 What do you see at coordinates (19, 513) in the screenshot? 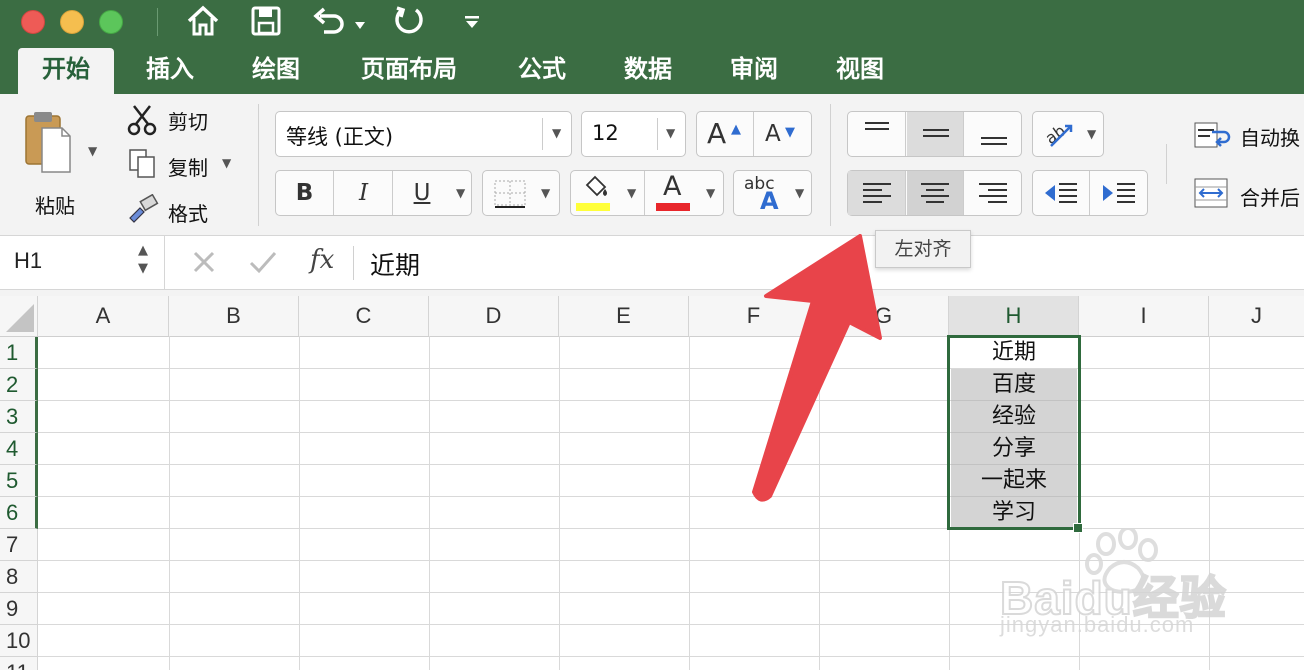
I see `row-header-6: 6` at bounding box center [19, 513].